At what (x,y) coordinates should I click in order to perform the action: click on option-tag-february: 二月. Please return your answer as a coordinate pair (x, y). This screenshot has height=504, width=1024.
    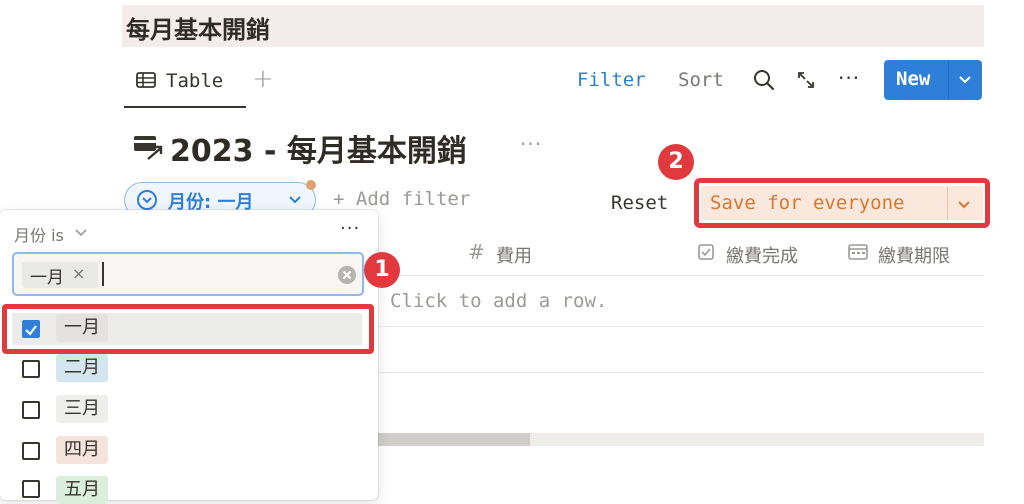
    Looking at the image, I should click on (82, 368).